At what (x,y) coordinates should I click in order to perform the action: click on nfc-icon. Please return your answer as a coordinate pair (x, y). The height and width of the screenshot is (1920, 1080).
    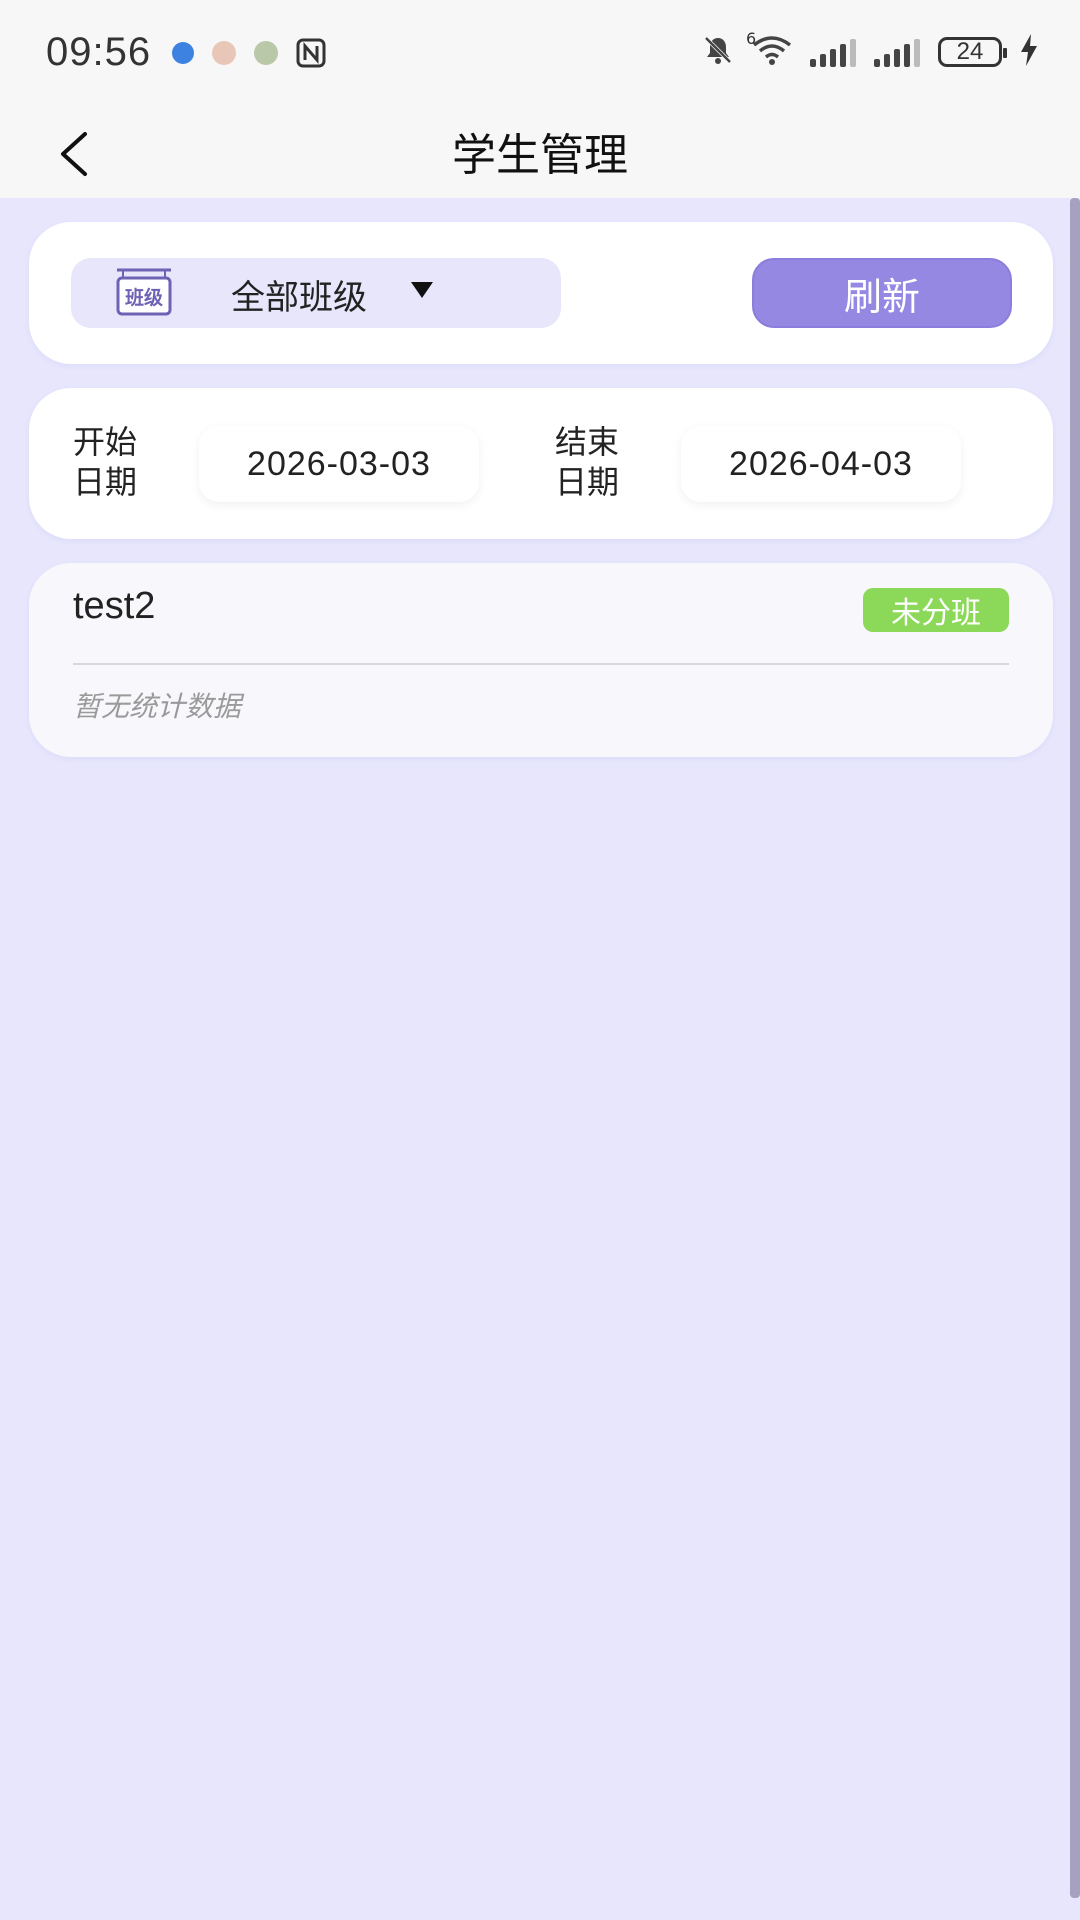
    Looking at the image, I should click on (311, 53).